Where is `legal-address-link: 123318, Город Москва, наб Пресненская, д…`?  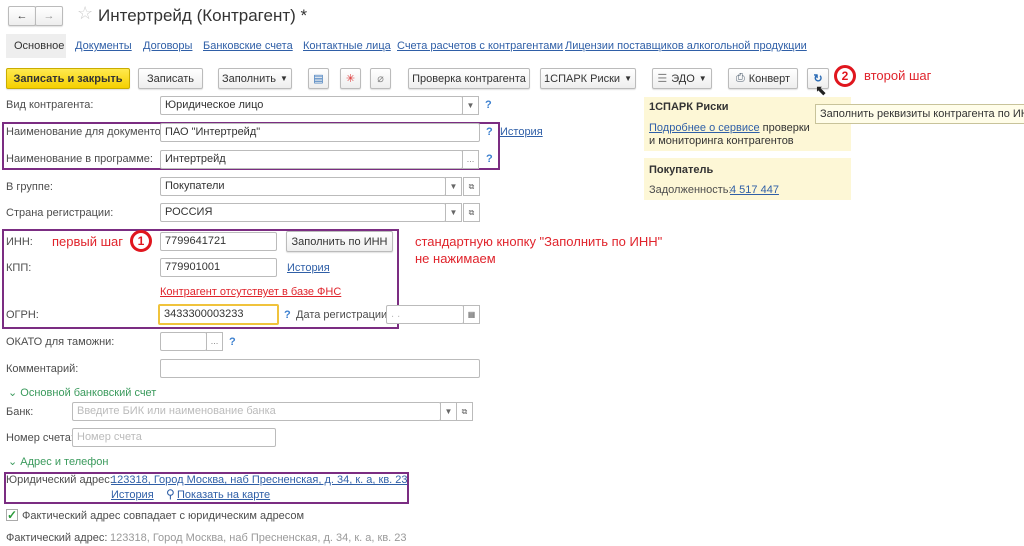 legal-address-link: 123318, Город Москва, наб Пресненская, д… is located at coordinates (259, 480).